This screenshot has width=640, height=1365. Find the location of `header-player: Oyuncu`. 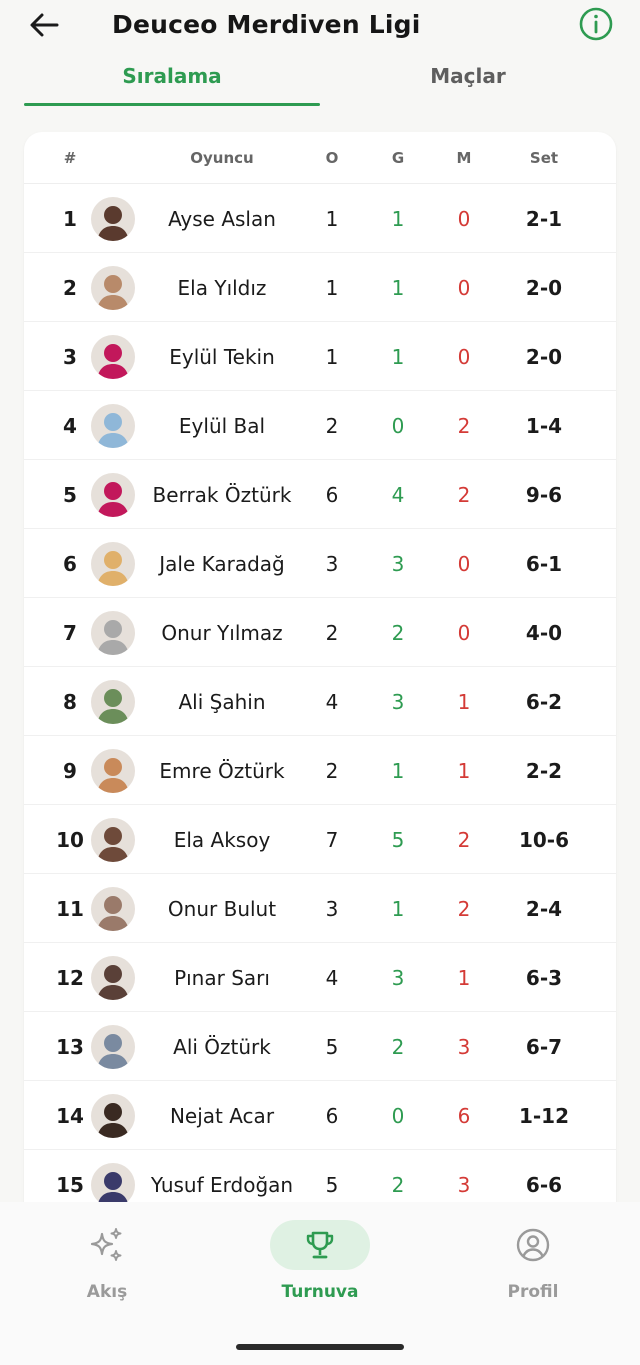

header-player: Oyuncu is located at coordinates (222, 158).